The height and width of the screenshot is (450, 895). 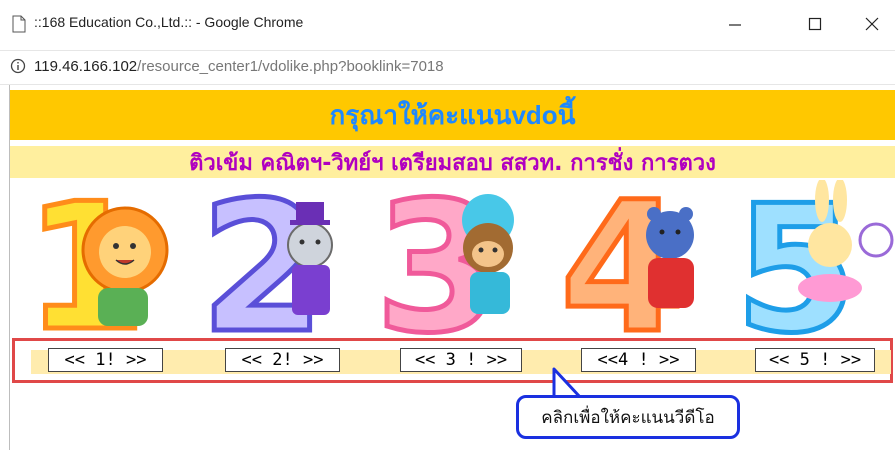 I want to click on cat-eye-right, so click(x=318, y=242).